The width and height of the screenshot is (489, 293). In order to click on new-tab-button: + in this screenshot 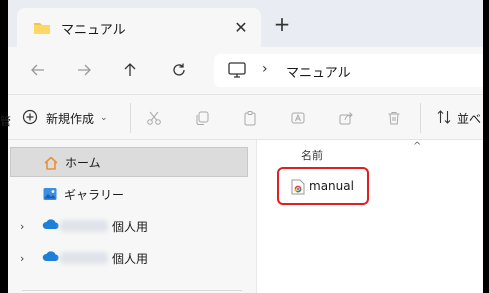, I will do `click(282, 24)`.